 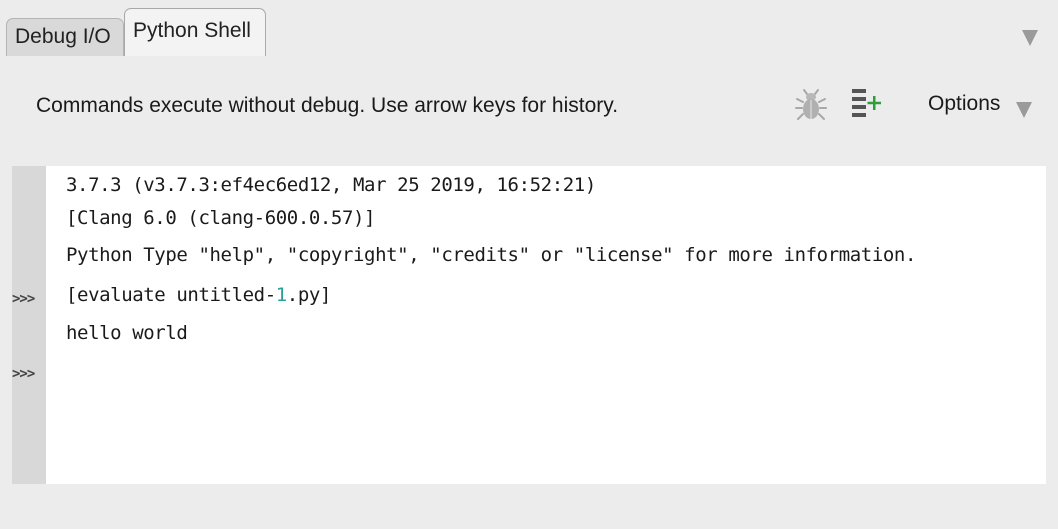 What do you see at coordinates (221, 218) in the screenshot?
I see `shell-line-compiler: [Clang 6.0 (clang-600.0.57)]` at bounding box center [221, 218].